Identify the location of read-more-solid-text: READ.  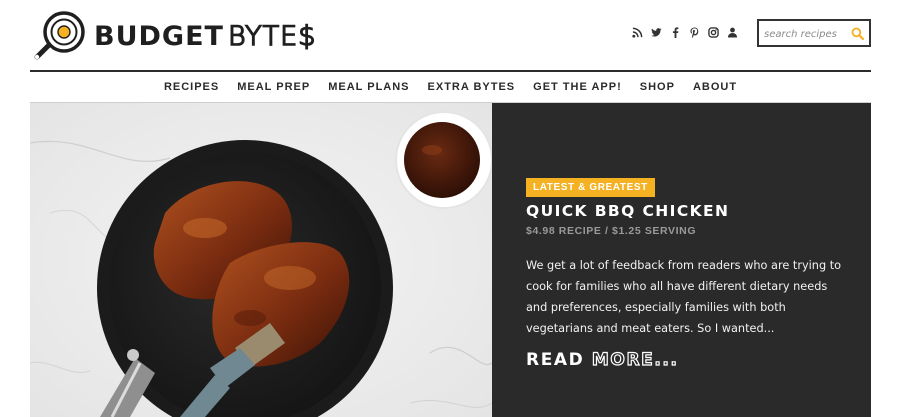
(555, 360).